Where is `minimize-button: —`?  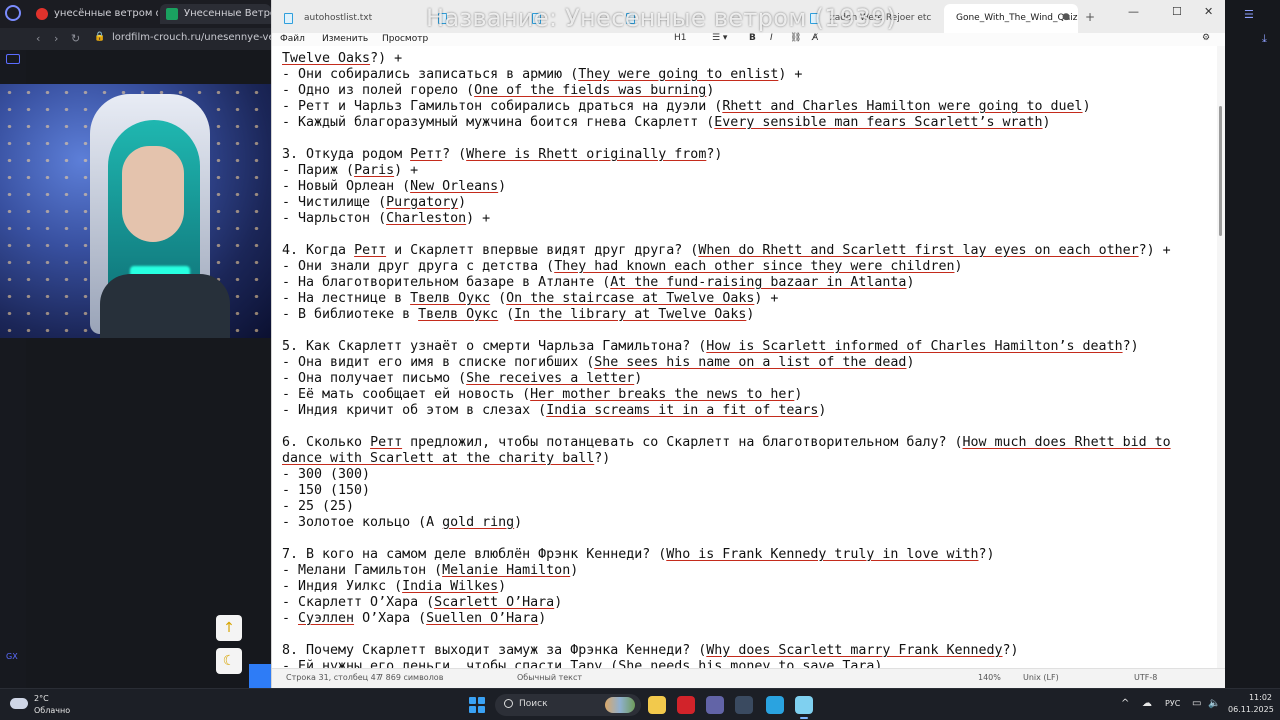 minimize-button: — is located at coordinates (1133, 11).